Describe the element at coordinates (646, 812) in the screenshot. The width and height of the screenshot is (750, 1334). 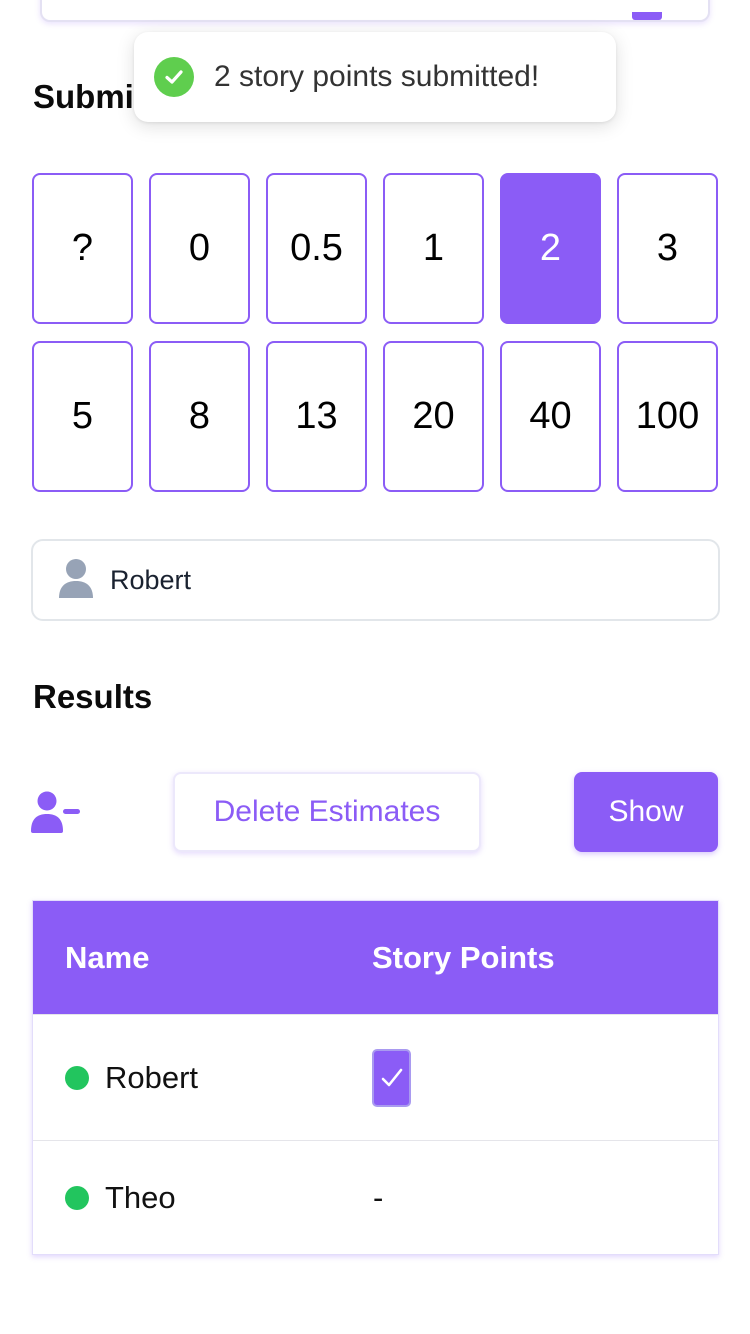
I see `show-button: Show` at that location.